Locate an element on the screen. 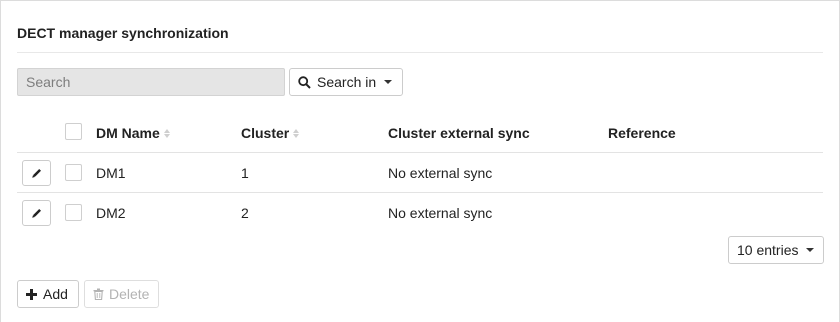 The width and height of the screenshot is (840, 322). column-header-cluster-external-sync: Cluster external sync is located at coordinates (459, 133).